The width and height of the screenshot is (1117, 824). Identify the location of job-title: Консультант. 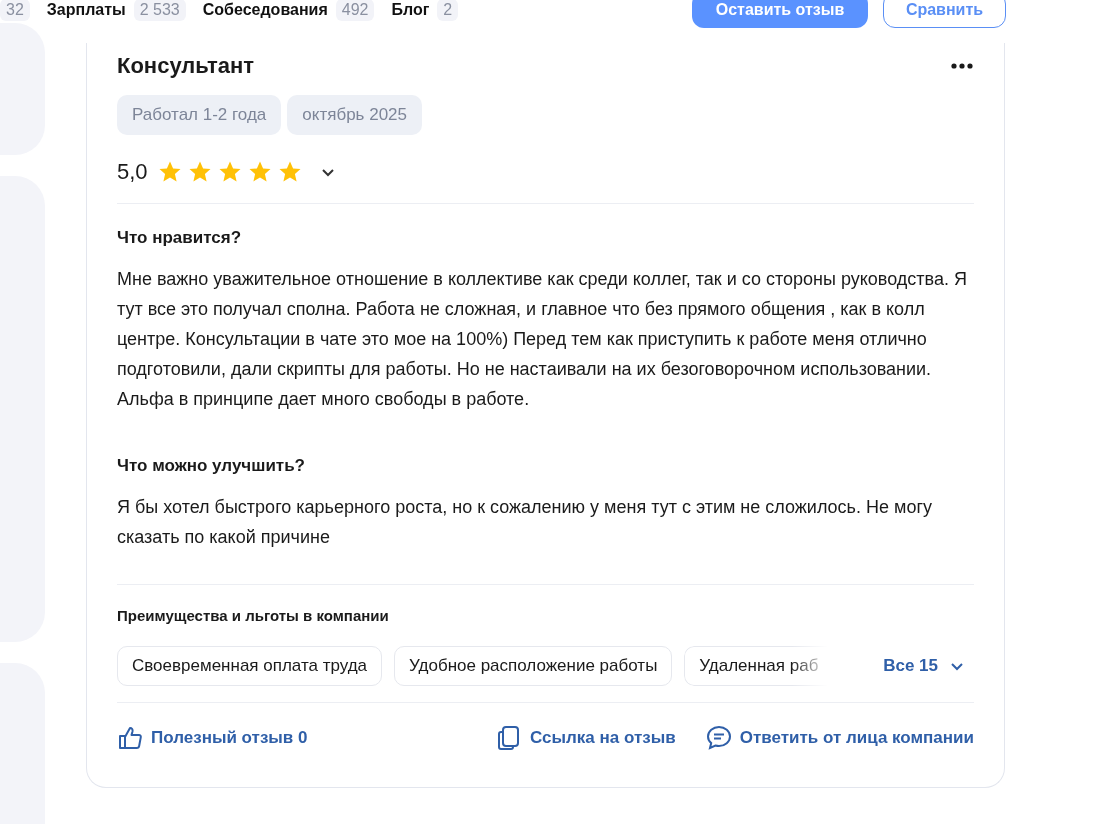
(185, 66).